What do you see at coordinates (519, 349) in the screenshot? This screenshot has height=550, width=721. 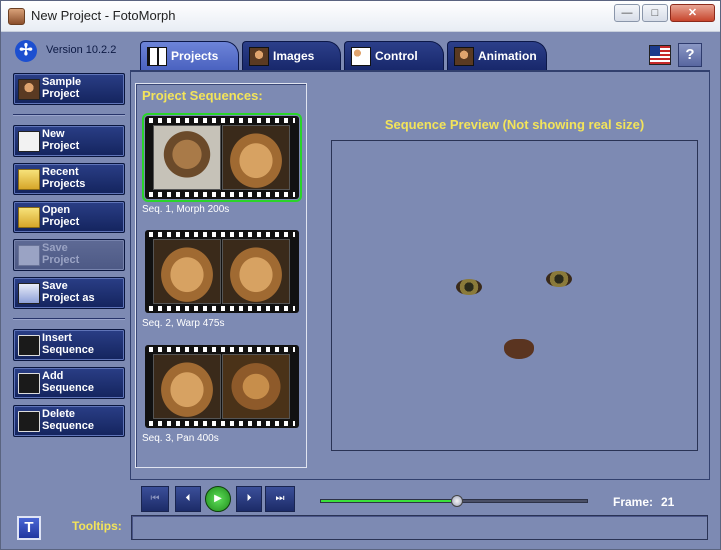 I see `preview-nose` at bounding box center [519, 349].